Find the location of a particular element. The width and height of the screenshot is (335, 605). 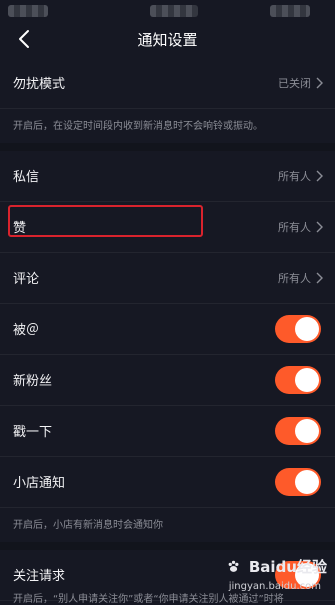

status-bar is located at coordinates (167, 11).